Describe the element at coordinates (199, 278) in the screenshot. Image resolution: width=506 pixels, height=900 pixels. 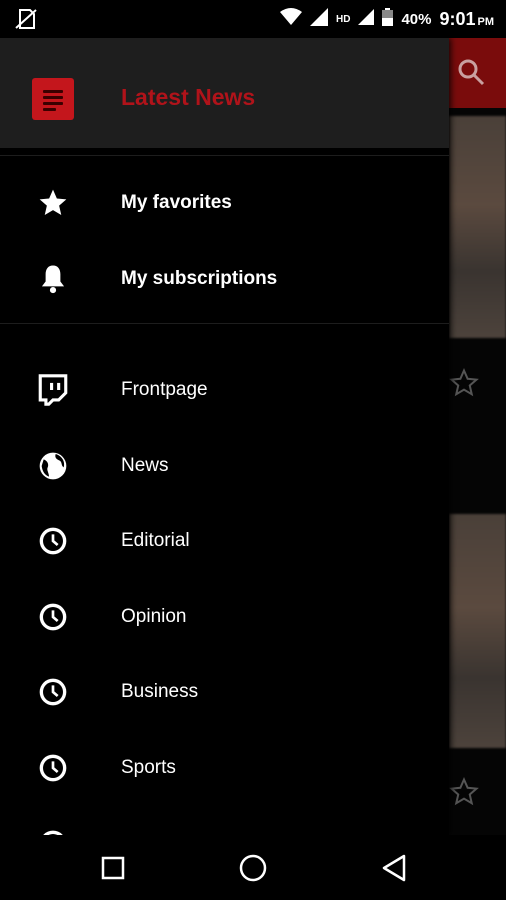
I see `drawer-item-label: My subscriptions` at that location.